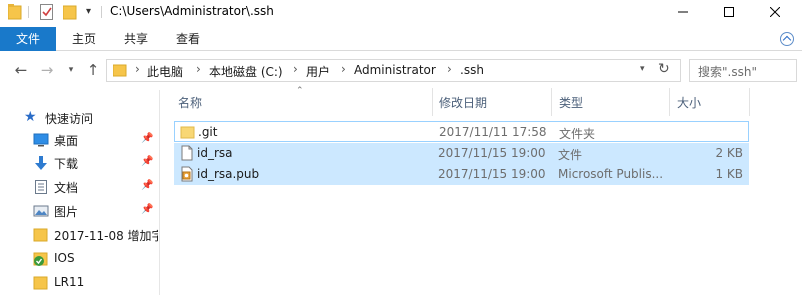 The width and height of the screenshot is (802, 295). Describe the element at coordinates (300, 91) in the screenshot. I see `sort-ascending-icon: ⌃` at that location.